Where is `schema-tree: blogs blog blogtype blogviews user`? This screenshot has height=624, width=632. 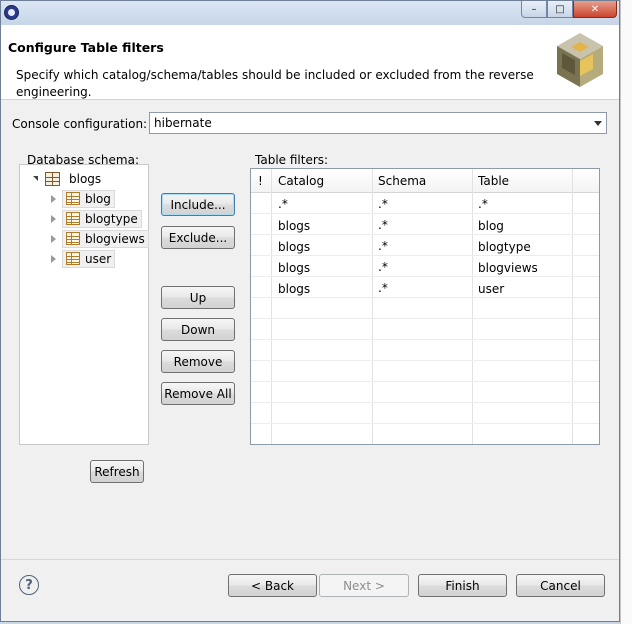 schema-tree: blogs blog blogtype blogviews user is located at coordinates (84, 304).